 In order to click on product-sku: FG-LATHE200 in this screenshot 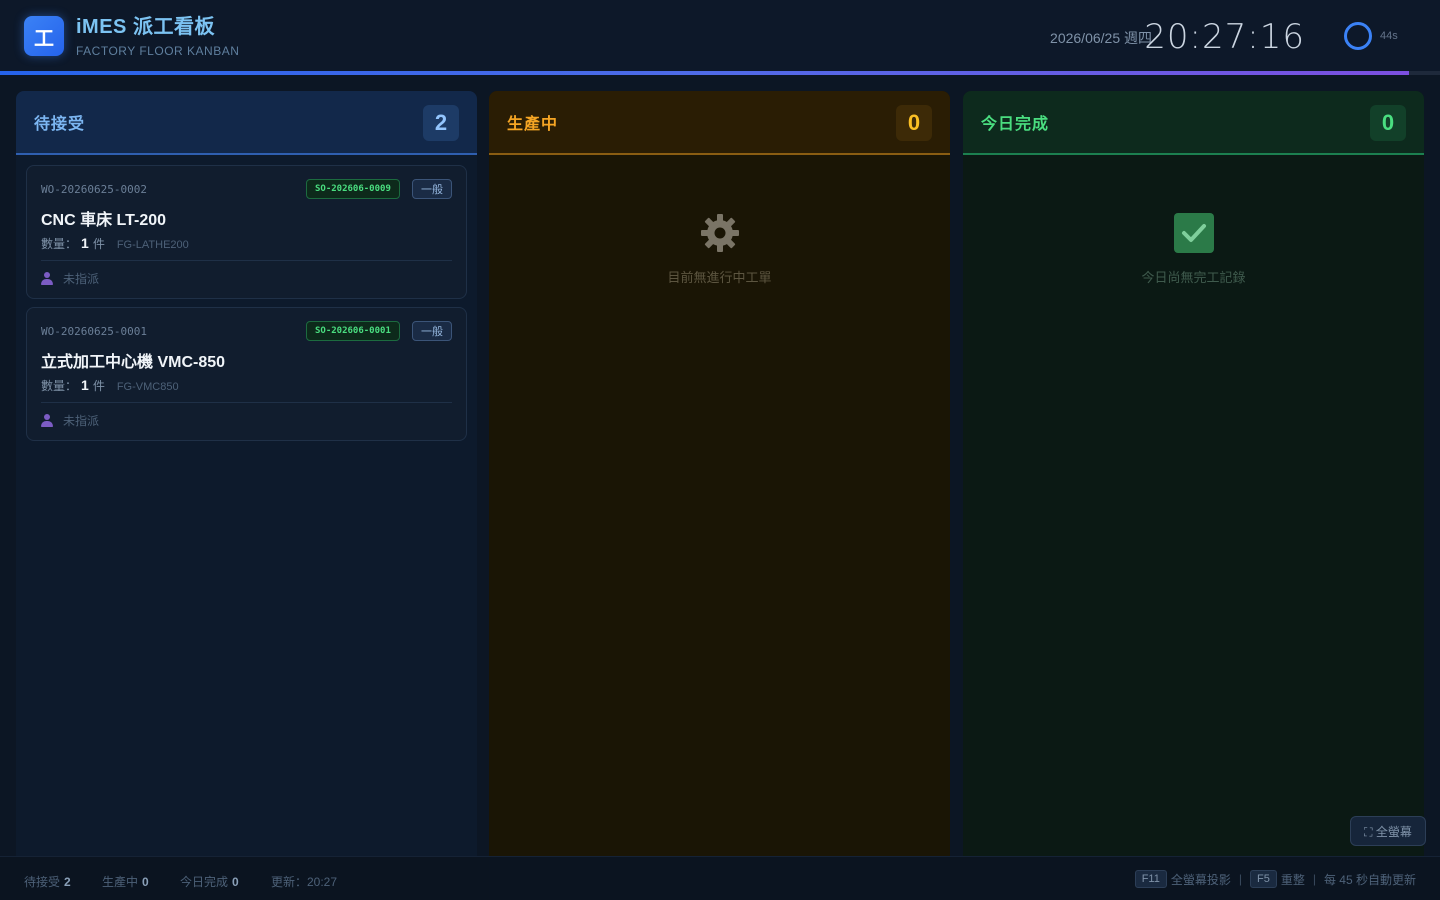, I will do `click(152, 245)`.